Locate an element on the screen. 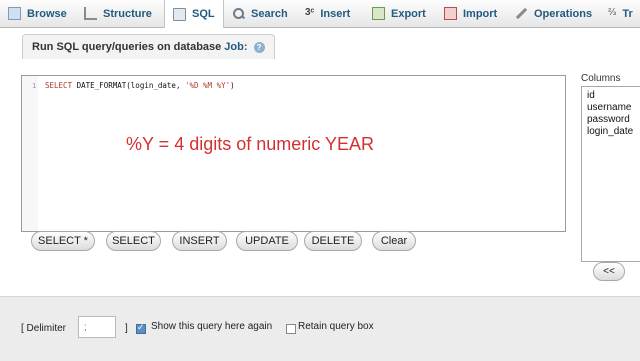  insert-column-button: << is located at coordinates (609, 271).